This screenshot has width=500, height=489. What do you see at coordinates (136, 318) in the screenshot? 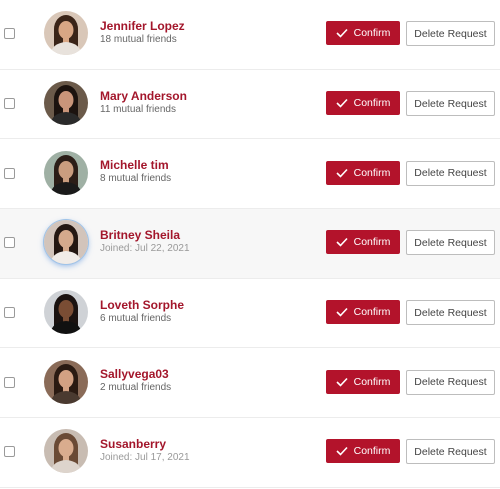
I see `requester-detail: 6 mutual friends` at bounding box center [136, 318].